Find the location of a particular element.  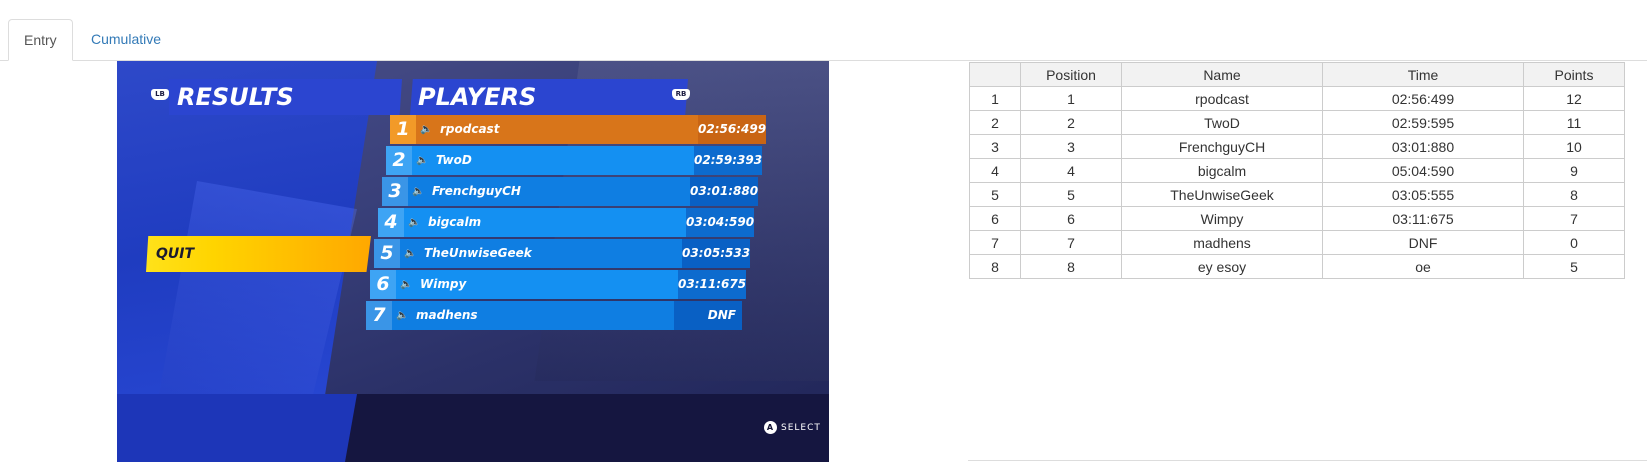

name-cell: madhens is located at coordinates (1222, 242).